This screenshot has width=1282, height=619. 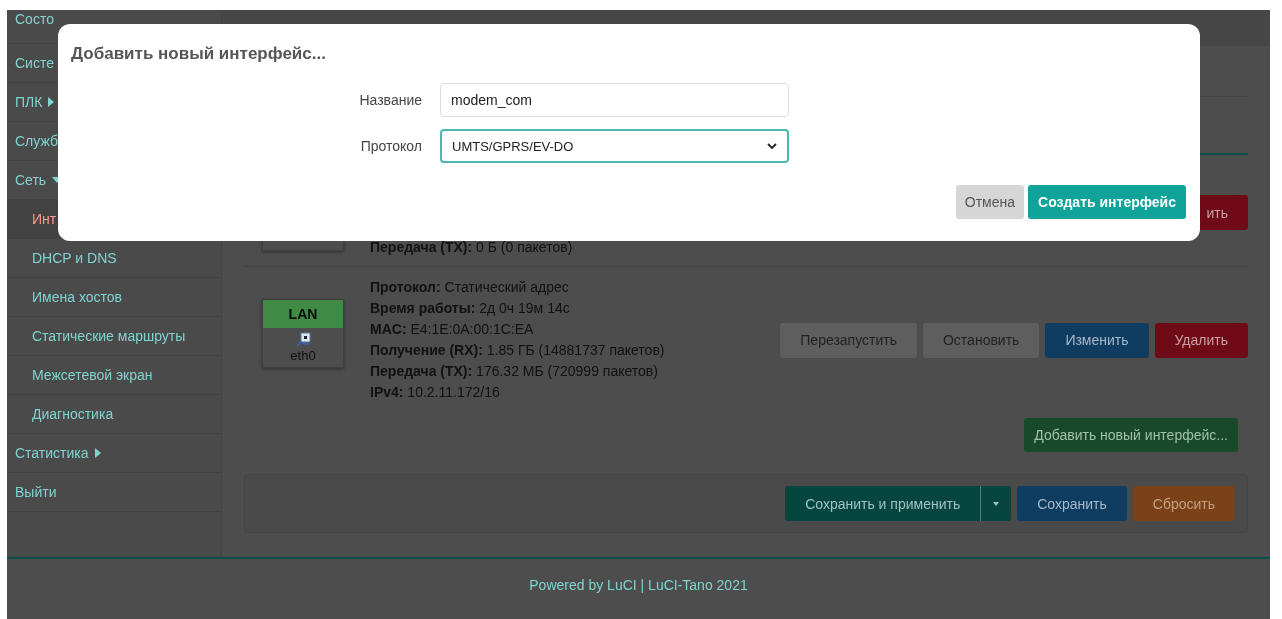 I want to click on info-line: Время работы: 2д 0ч 19м 14с, so click(x=470, y=308).